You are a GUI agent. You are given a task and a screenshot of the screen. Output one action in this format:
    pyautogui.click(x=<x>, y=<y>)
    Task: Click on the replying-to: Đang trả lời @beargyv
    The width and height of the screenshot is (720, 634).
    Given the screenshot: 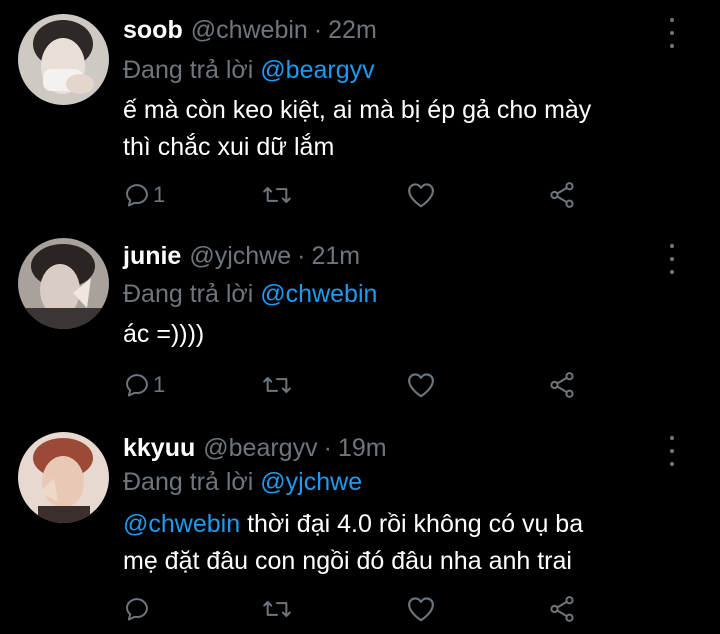 What is the action you would take?
    pyautogui.click(x=249, y=70)
    